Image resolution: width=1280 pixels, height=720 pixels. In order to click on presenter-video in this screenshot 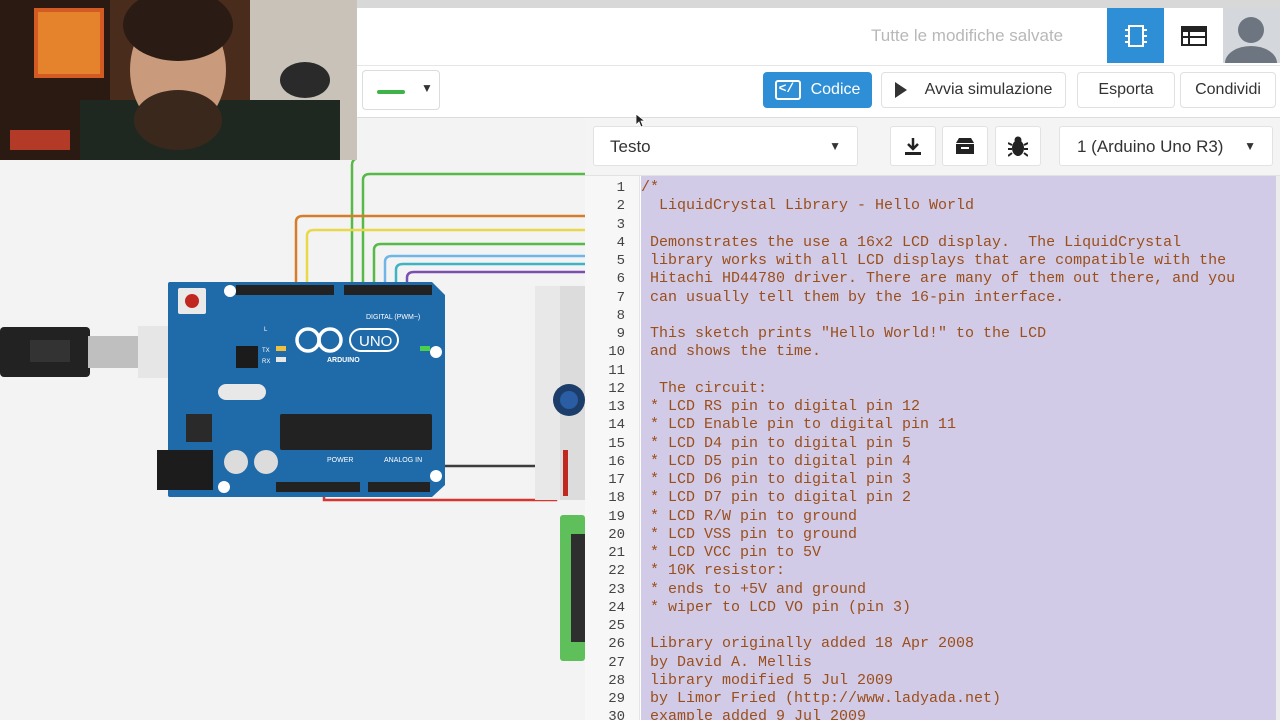, I will do `click(178, 80)`.